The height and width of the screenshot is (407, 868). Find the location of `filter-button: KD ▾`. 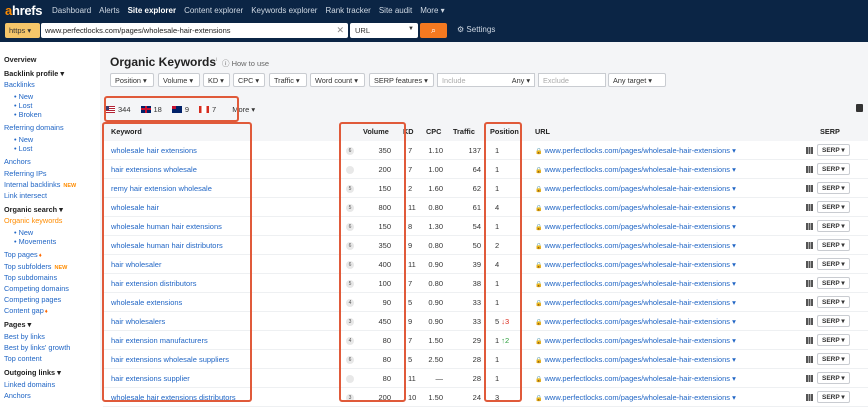

filter-button: KD ▾ is located at coordinates (216, 80).